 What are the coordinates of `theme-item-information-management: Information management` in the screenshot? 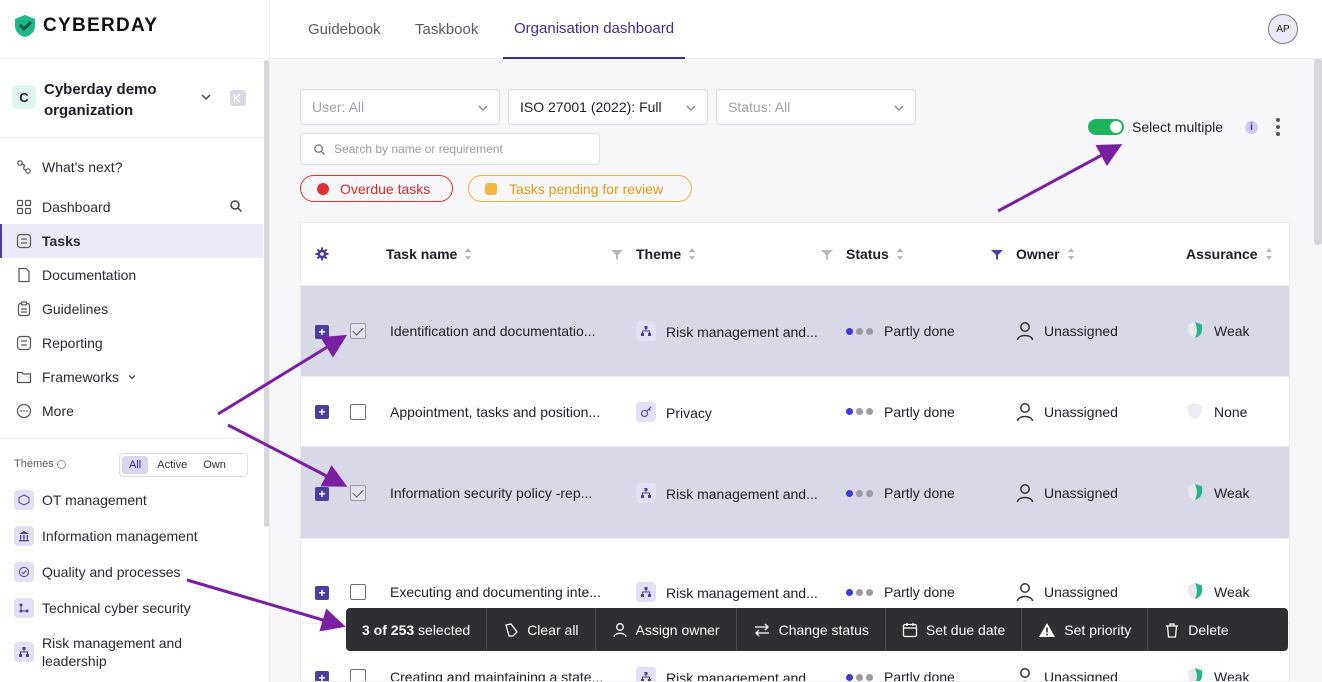 It's located at (131, 536).